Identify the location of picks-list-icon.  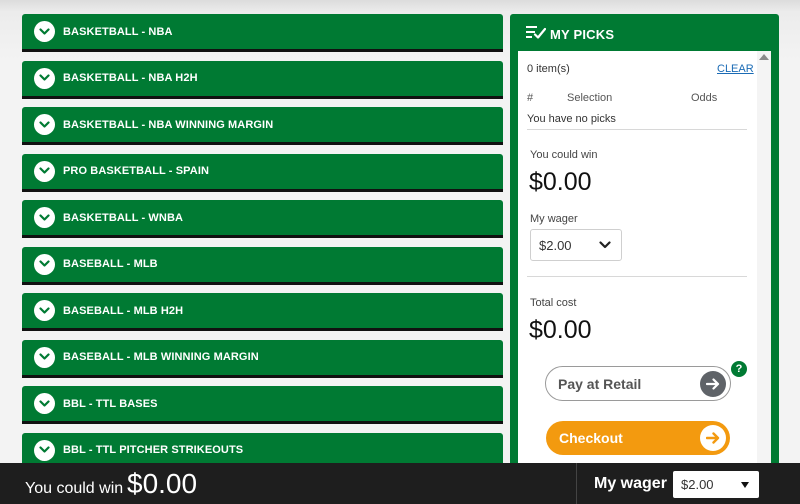
(536, 34).